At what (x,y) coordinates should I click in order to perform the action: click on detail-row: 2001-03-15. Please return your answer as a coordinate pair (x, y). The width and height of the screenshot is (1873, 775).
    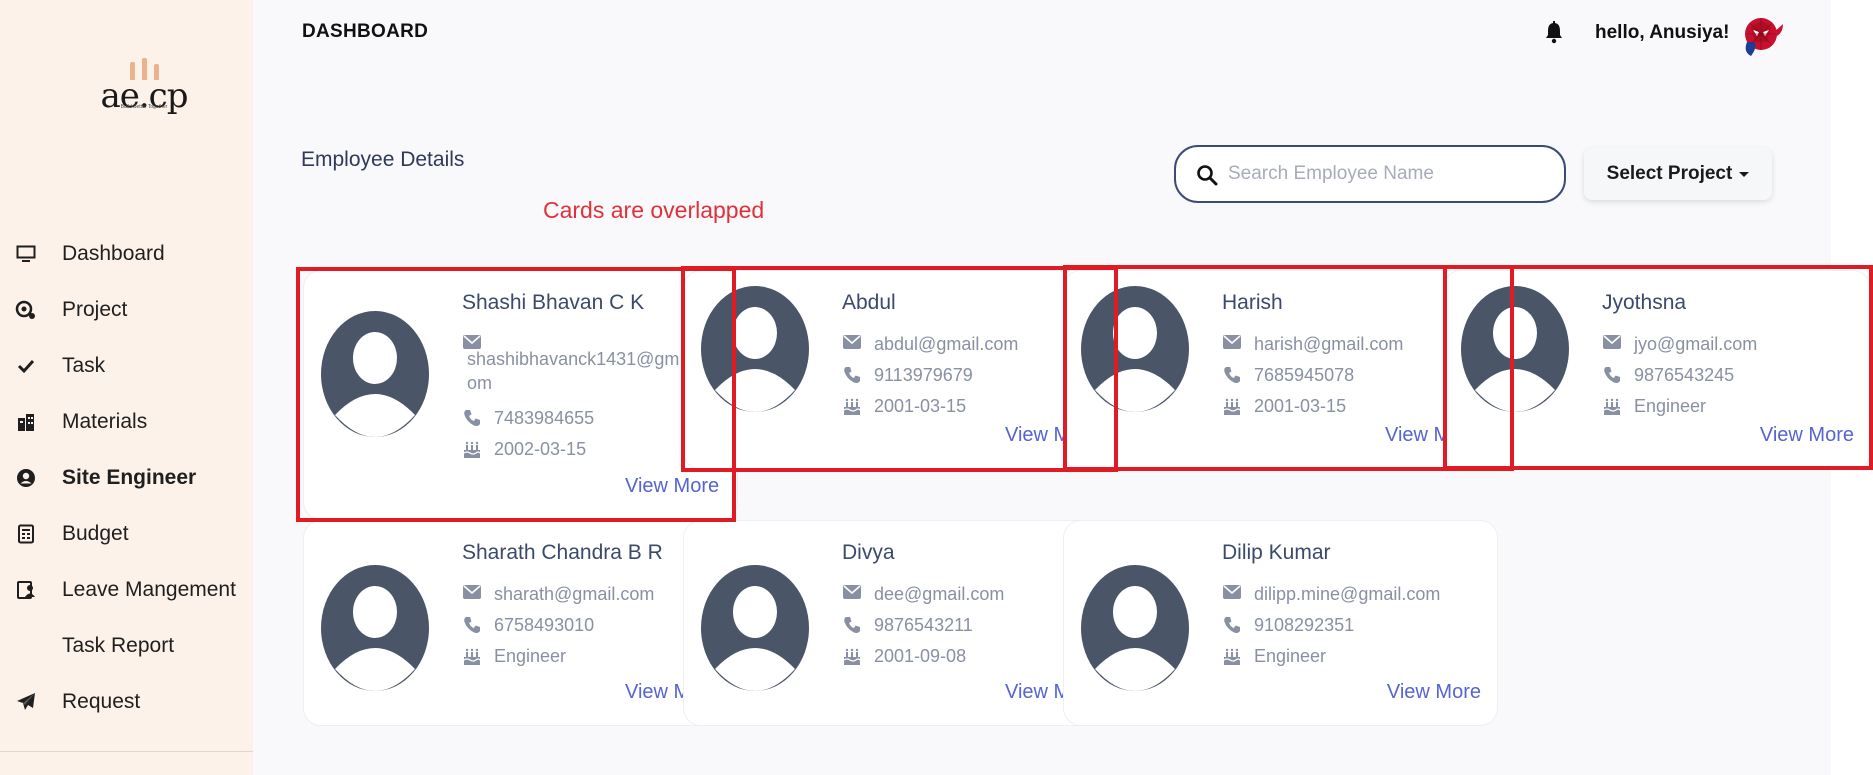
    Looking at the image, I should click on (1284, 406).